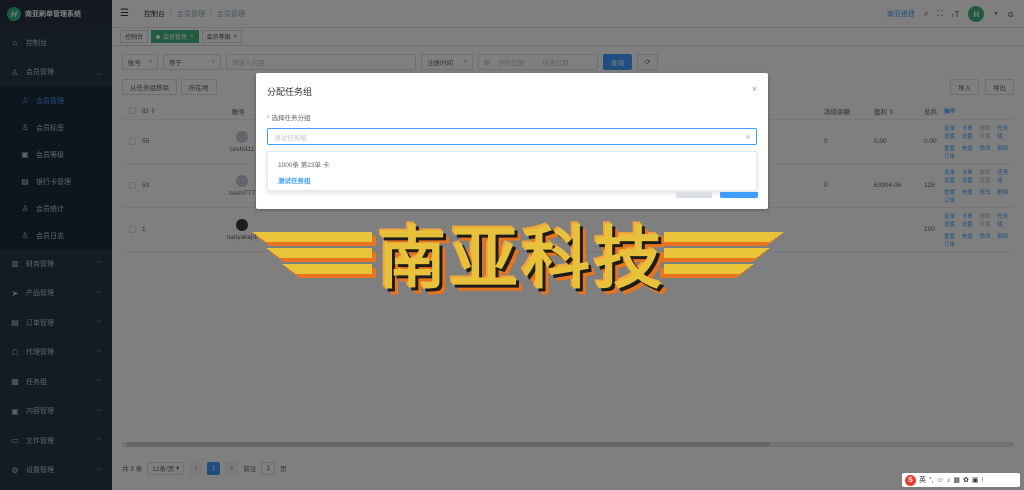  I want to click on required-mark: *, so click(268, 118).